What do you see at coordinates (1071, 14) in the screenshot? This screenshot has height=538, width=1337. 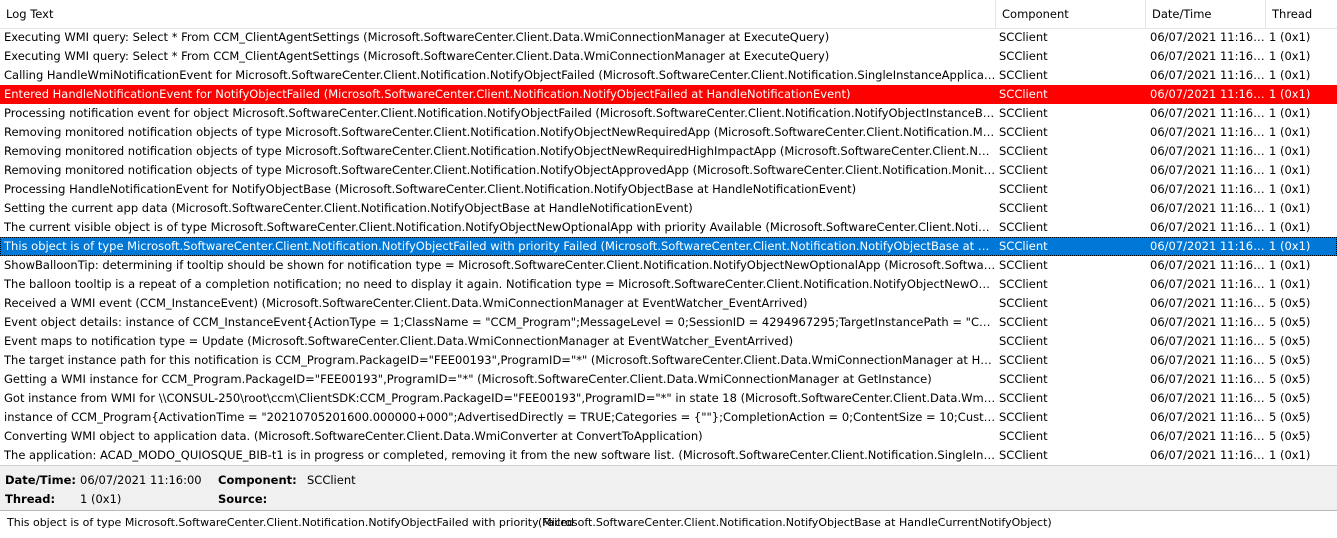 I see `column-header-component: Component` at bounding box center [1071, 14].